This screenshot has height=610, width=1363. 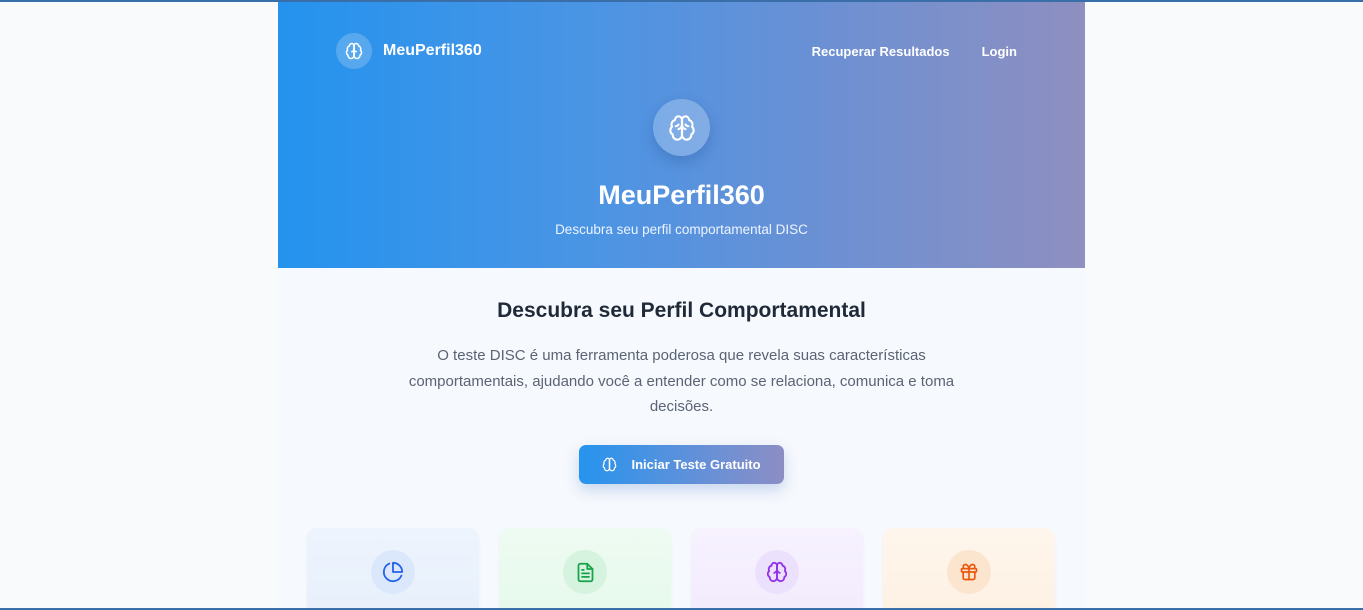 I want to click on start-test-button: Iniciar Teste Gratuito, so click(x=681, y=464).